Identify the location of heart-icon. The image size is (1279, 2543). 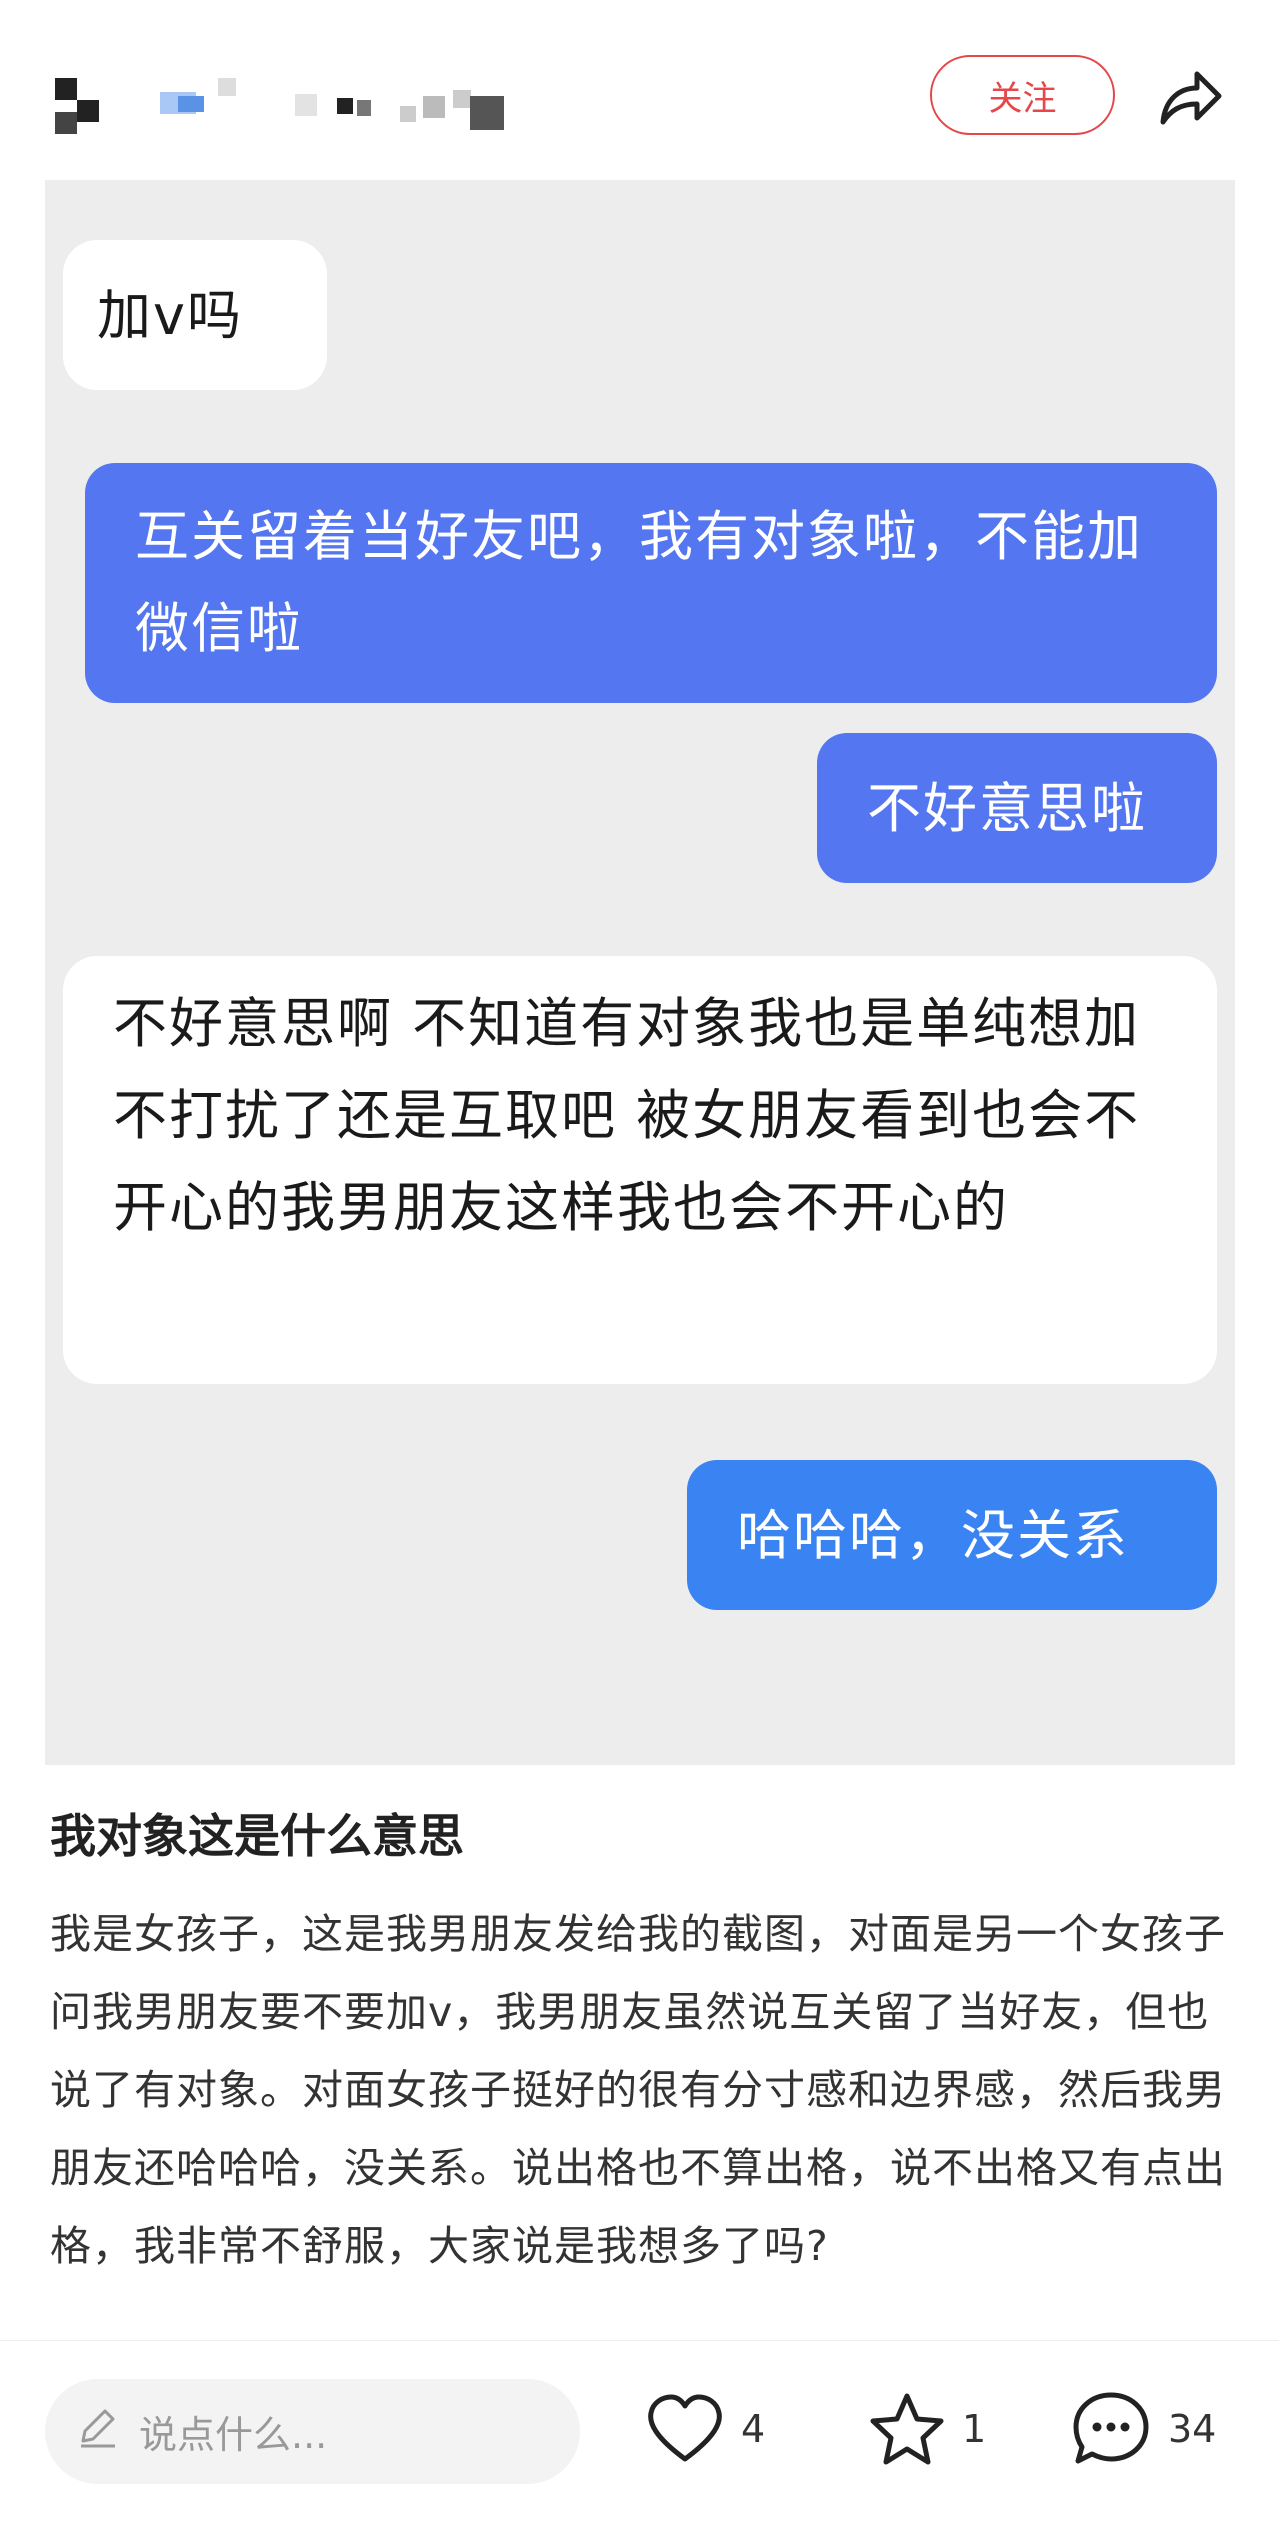
(685, 2429).